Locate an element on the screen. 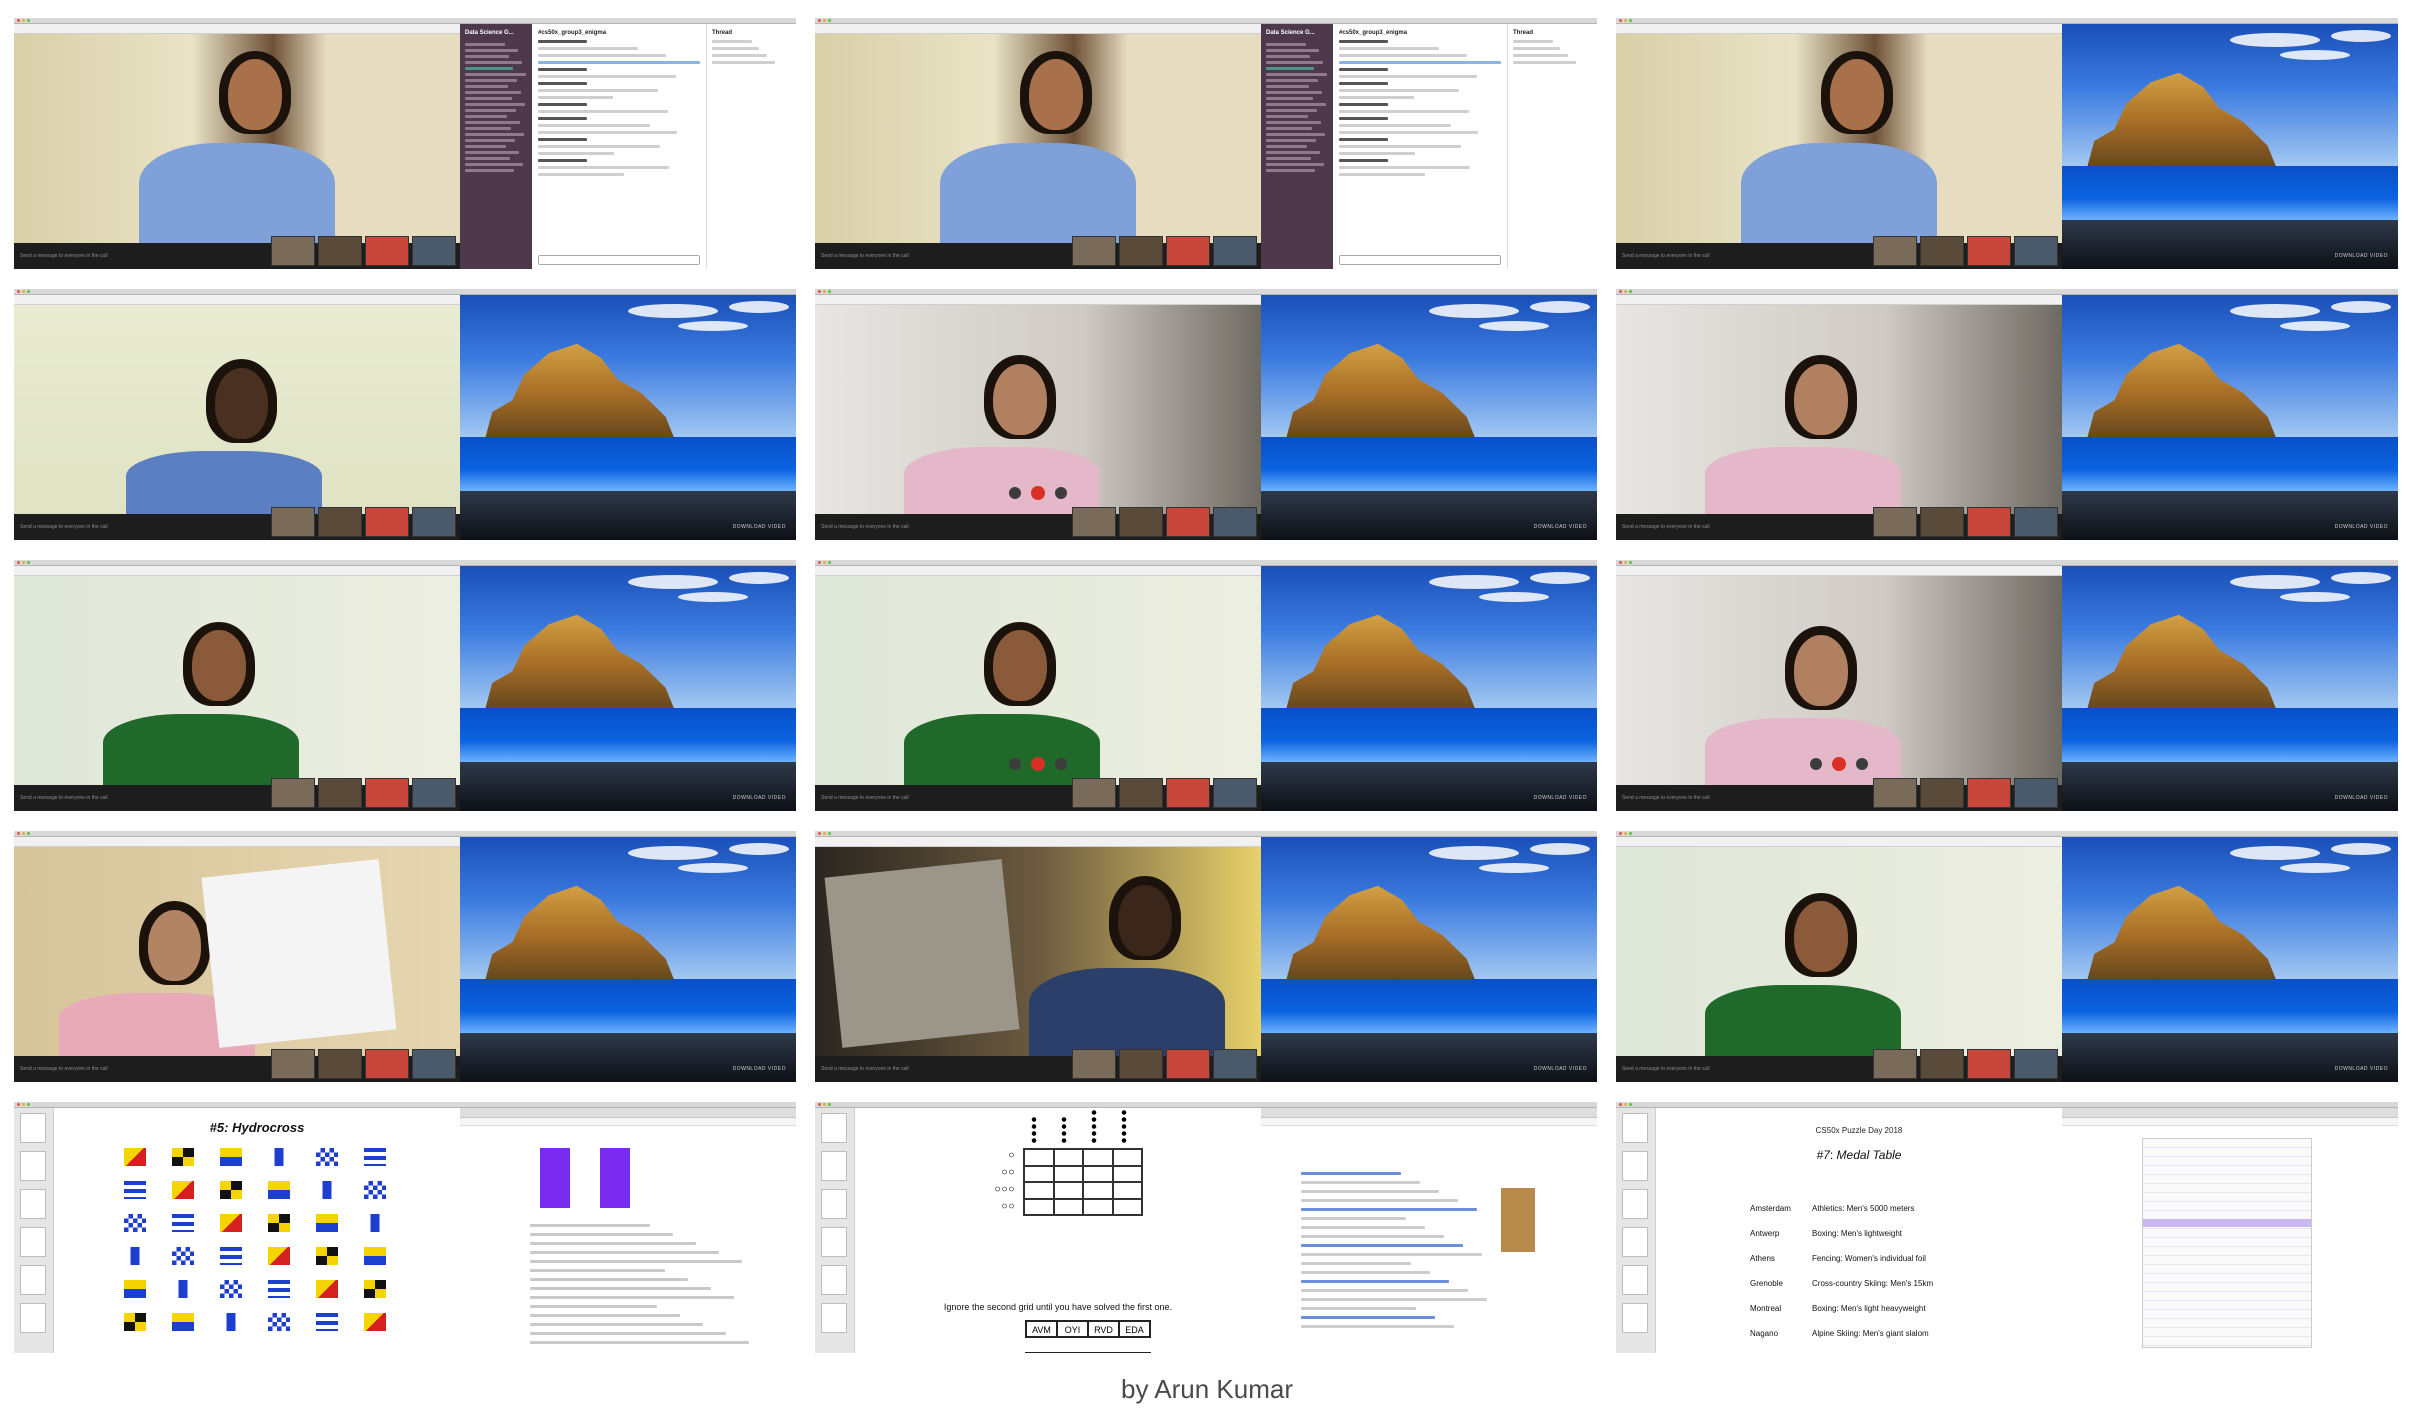 The image size is (2414, 1426). browser-address-bar is located at coordinates (1429, 1122).